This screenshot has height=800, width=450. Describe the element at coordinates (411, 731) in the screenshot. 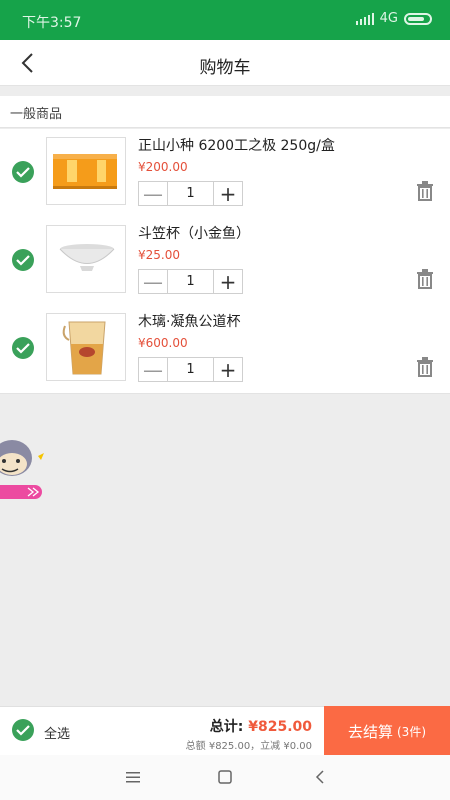

I see `checkout-count: (3件)` at that location.